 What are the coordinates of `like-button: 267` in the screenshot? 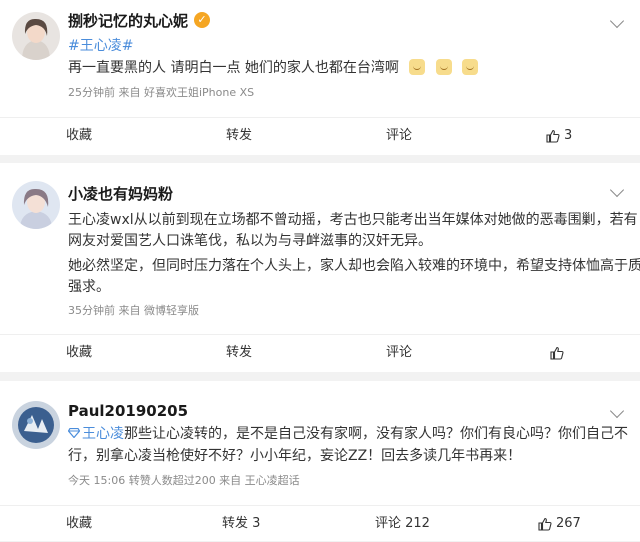 It's located at (559, 524).